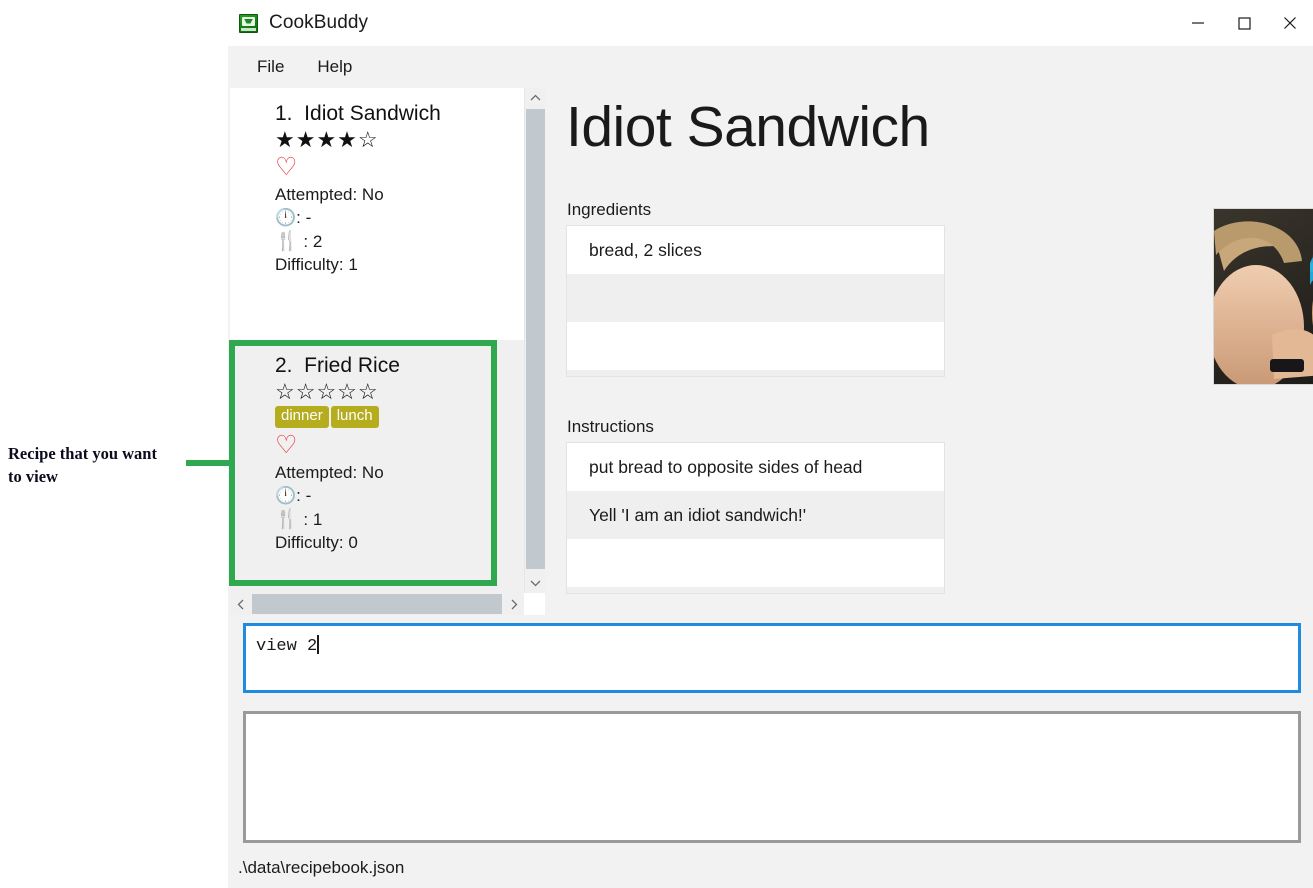 Image resolution: width=1313 pixels, height=888 pixels. I want to click on annotation-label: Recipe that you want to view, so click(82, 465).